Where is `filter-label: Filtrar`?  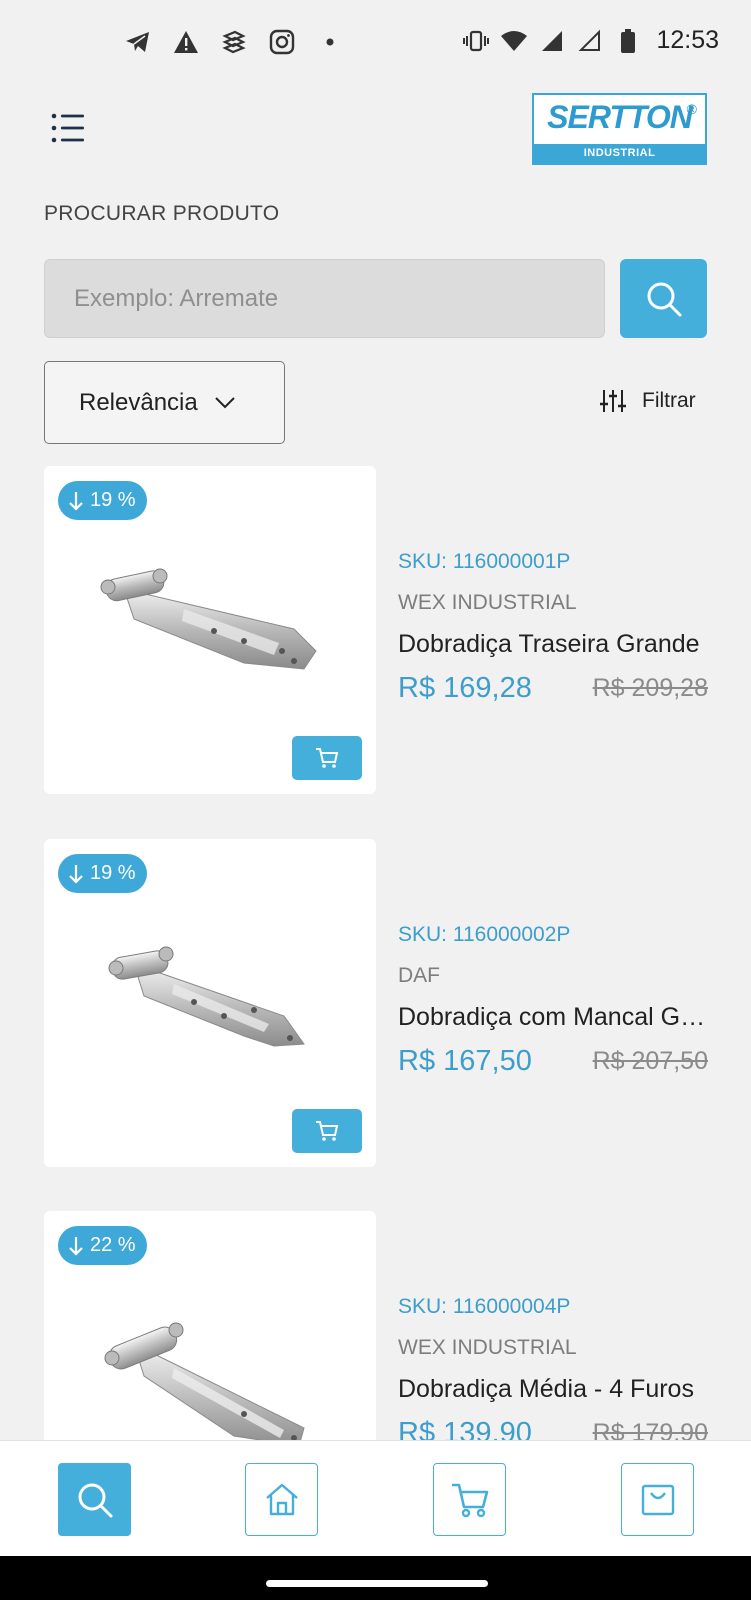 filter-label: Filtrar is located at coordinates (669, 400).